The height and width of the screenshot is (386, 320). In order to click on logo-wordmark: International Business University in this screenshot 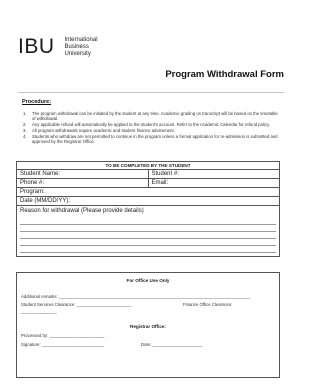, I will do `click(81, 47)`.